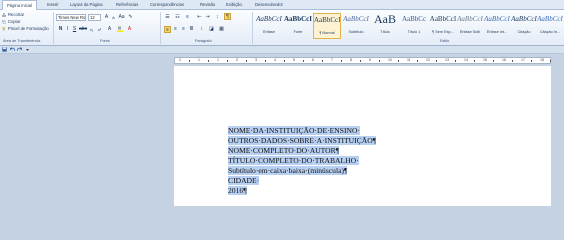 This screenshot has height=240, width=564. What do you see at coordinates (177, 17) in the screenshot?
I see `numbering-icon: ☷` at bounding box center [177, 17].